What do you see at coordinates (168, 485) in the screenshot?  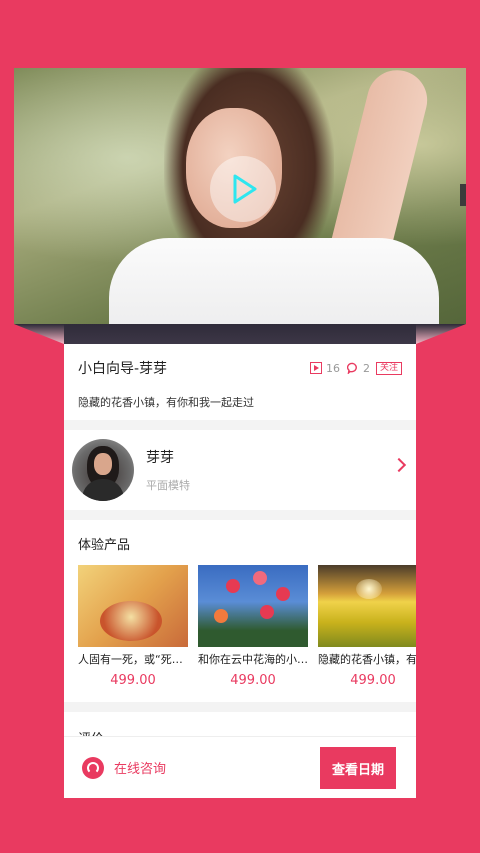 I see `profile-role: 平面模特` at bounding box center [168, 485].